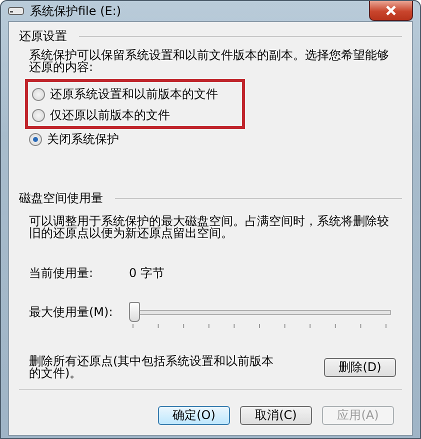  I want to click on drive-icon, so click(16, 11).